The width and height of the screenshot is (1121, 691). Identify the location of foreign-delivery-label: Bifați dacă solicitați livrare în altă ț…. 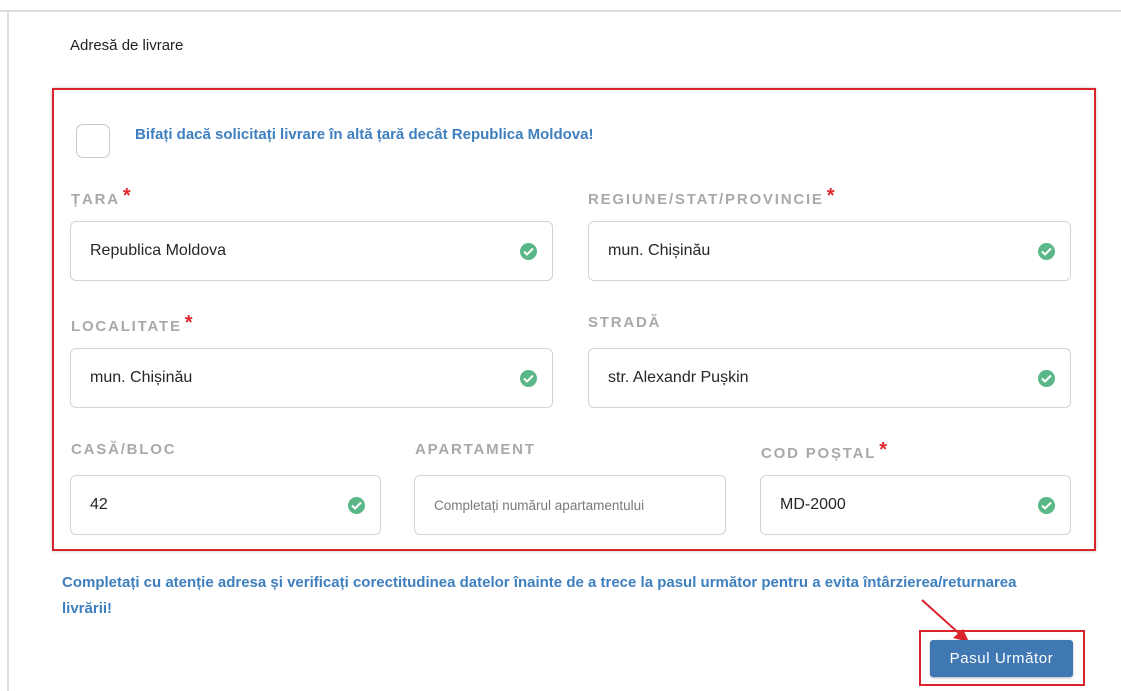
(364, 134).